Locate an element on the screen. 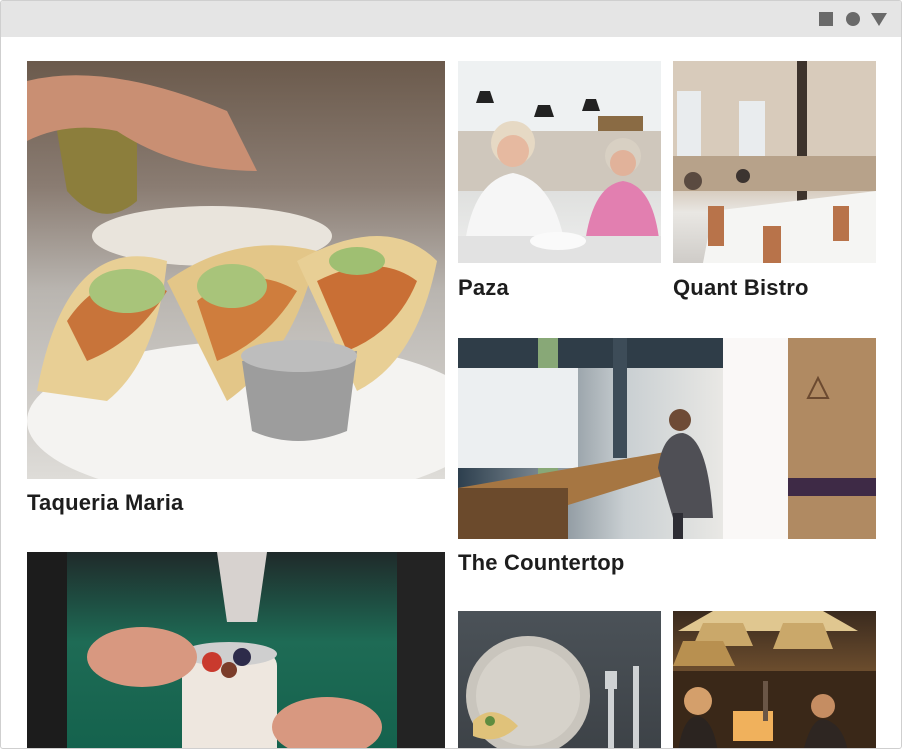 The width and height of the screenshot is (902, 749). restaurant-name-paza: Paza is located at coordinates (483, 288).